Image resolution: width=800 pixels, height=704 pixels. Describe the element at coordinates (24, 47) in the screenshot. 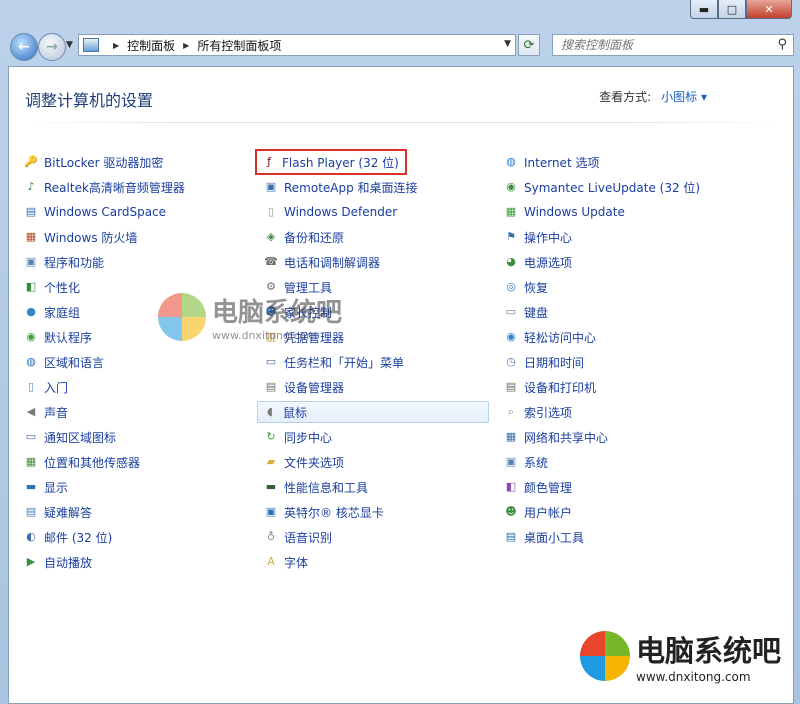

I see `back-button: ←` at that location.